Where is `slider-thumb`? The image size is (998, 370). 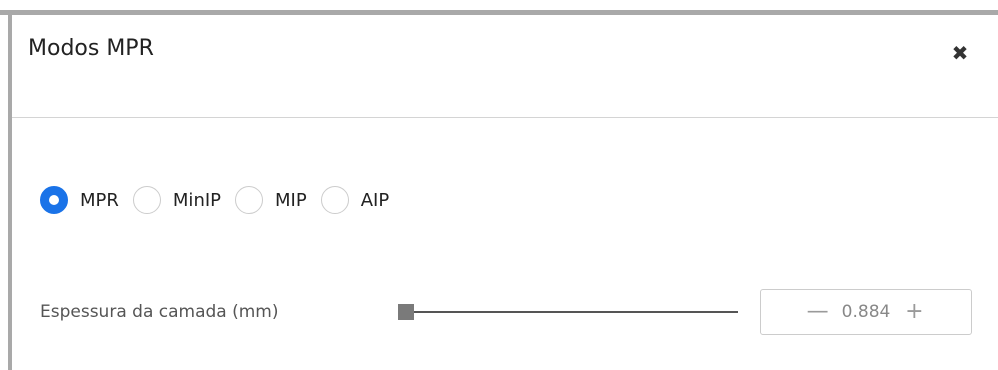
slider-thumb is located at coordinates (406, 312).